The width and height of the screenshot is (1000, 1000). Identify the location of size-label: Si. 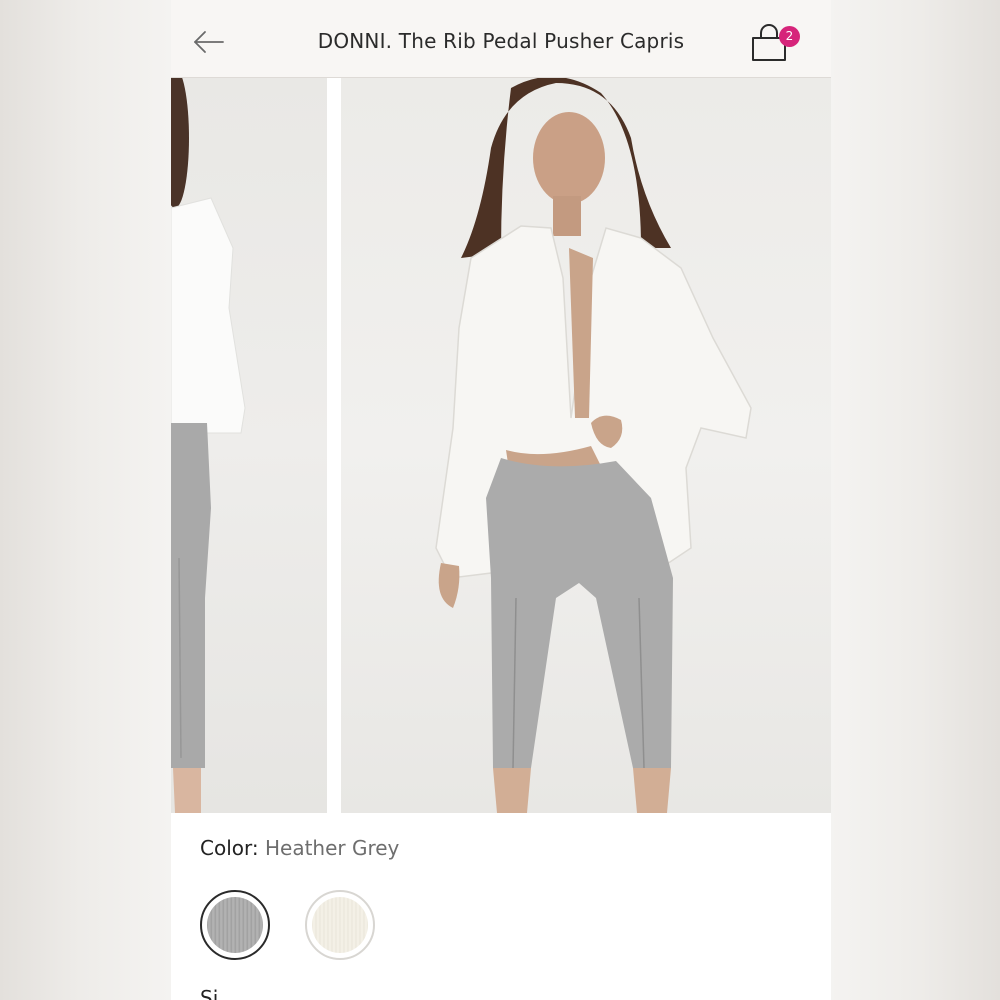
(209, 993).